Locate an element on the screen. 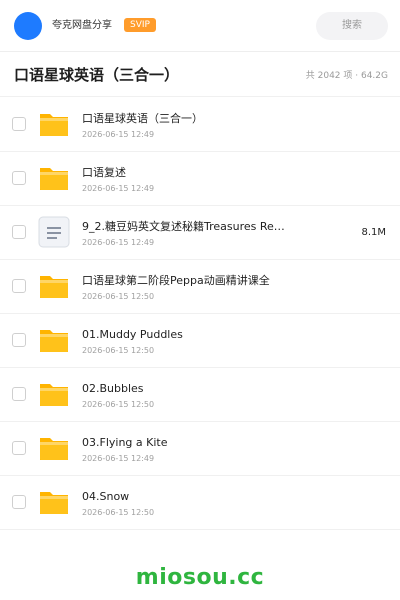  item-name: 01.Muddy Puddles is located at coordinates (132, 334).